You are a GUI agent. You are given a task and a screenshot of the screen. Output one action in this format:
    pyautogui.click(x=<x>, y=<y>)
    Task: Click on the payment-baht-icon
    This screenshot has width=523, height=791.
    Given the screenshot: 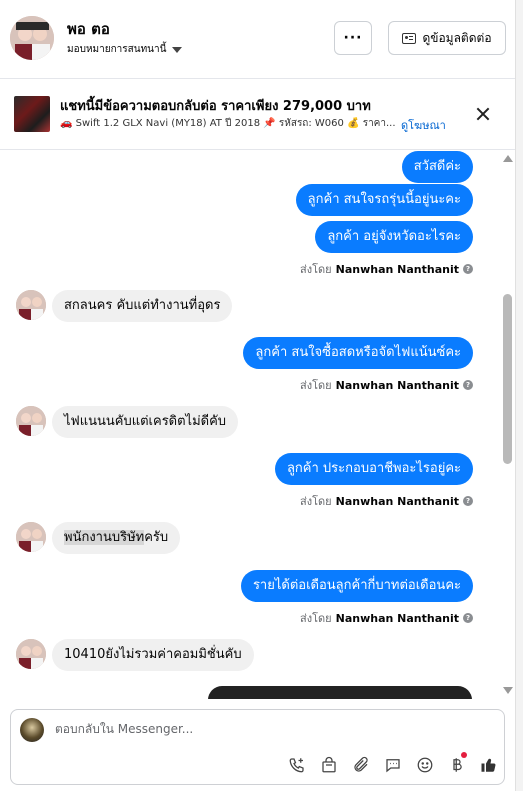 What is the action you would take?
    pyautogui.click(x=457, y=765)
    